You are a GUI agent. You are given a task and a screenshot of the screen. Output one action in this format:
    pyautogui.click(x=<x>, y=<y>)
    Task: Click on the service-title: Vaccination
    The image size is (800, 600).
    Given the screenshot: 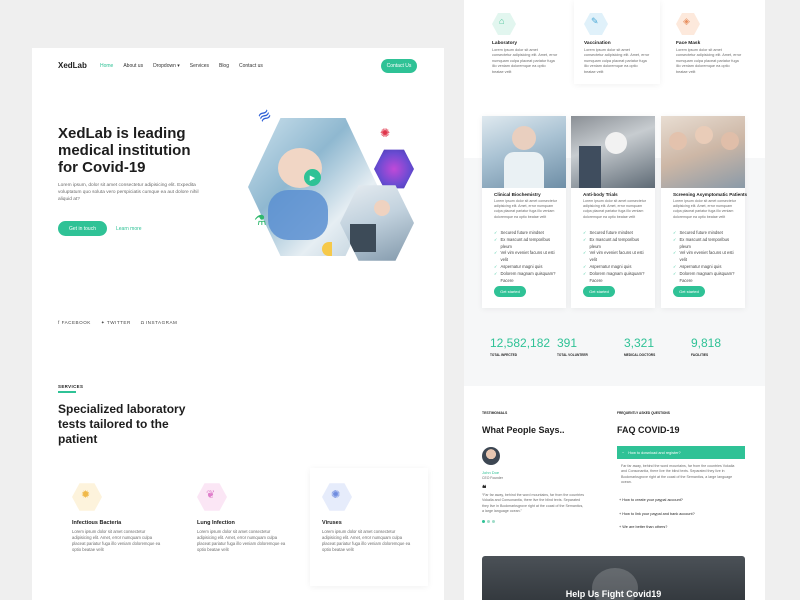 What is the action you would take?
    pyautogui.click(x=597, y=43)
    